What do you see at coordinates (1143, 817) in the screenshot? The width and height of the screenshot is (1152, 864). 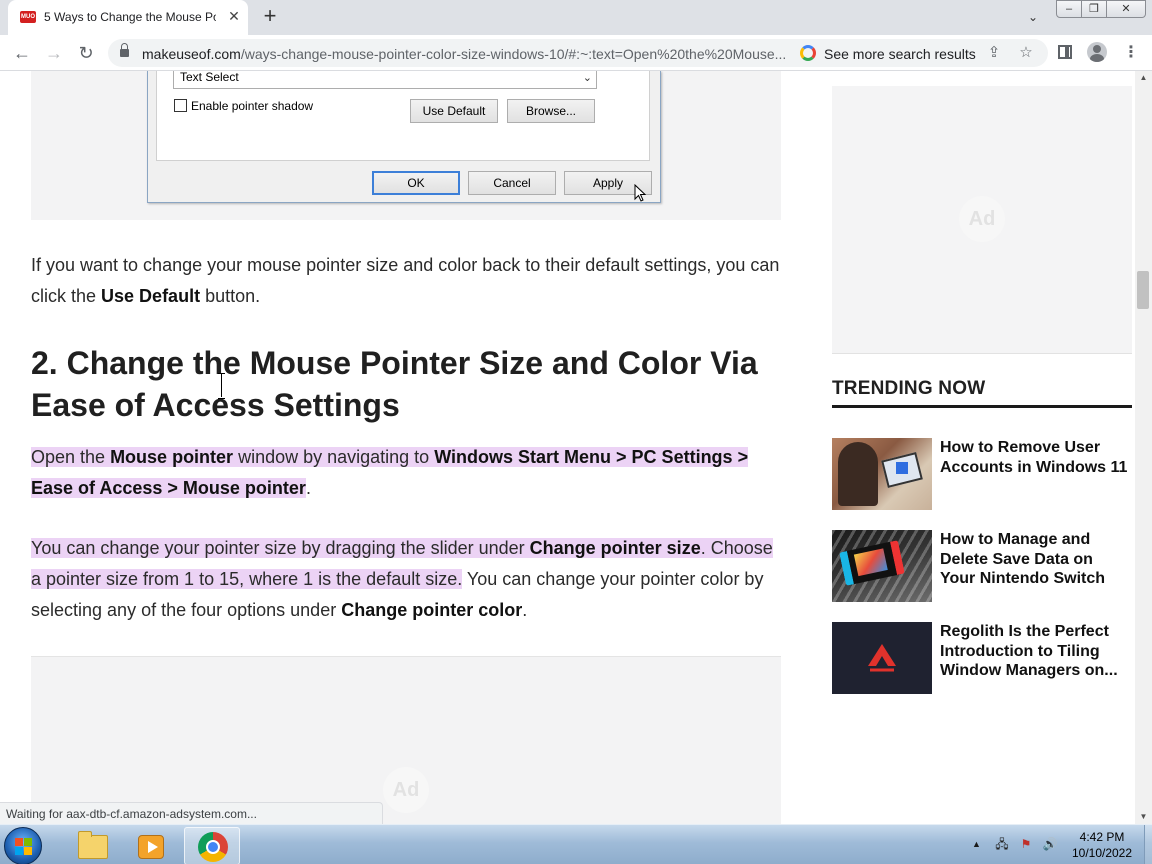 I see `scroll-down-icon: ▼` at bounding box center [1143, 817].